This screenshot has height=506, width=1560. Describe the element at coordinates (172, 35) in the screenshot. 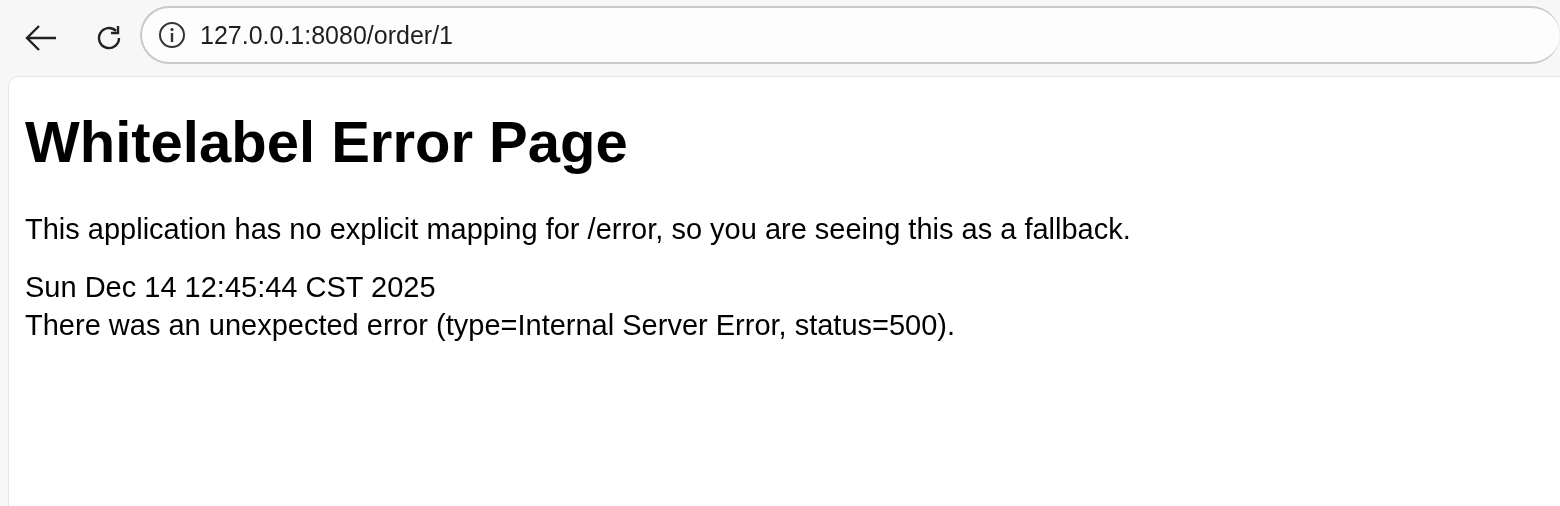

I see `info-icon` at that location.